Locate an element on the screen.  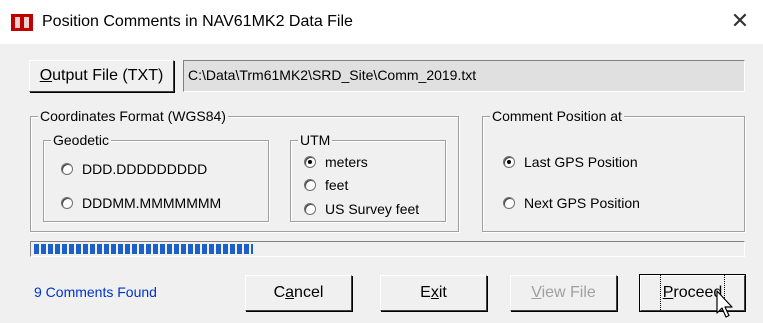
status-text: 9 Comments Found is located at coordinates (95, 292).